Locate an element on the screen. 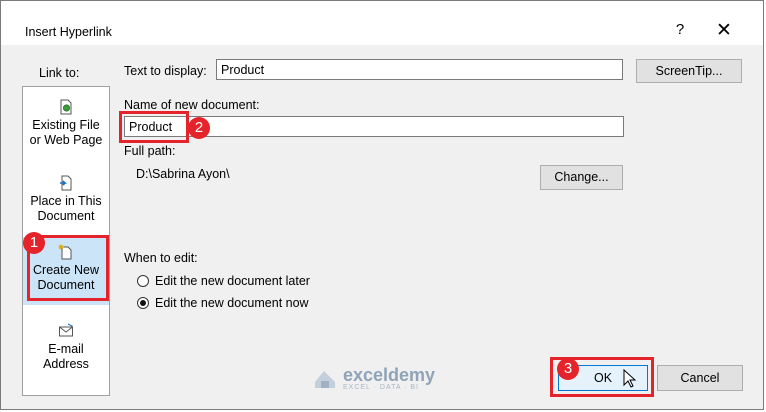  step3-badge: 3 is located at coordinates (568, 369).